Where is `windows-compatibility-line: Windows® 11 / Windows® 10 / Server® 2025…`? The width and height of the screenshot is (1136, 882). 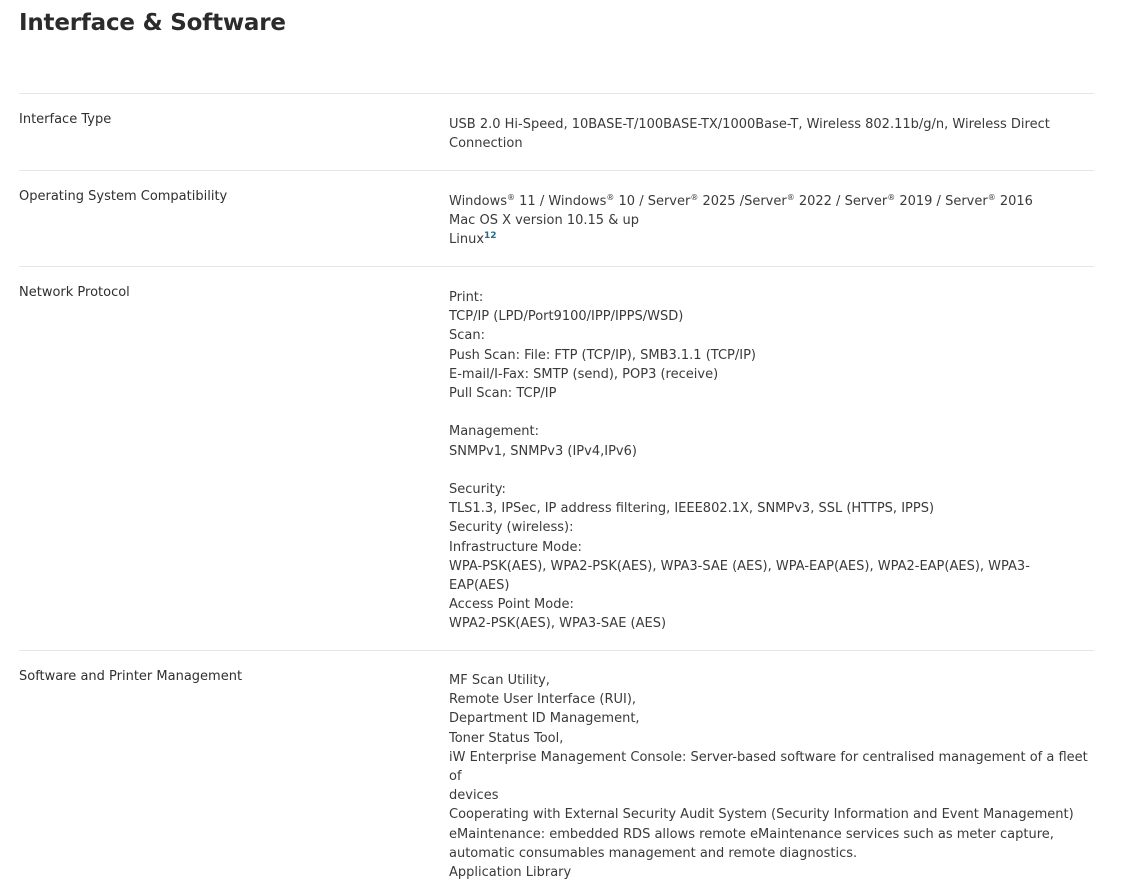
windows-compatibility-line: Windows® 11 / Windows® 10 / Server® 2025… is located at coordinates (771, 201).